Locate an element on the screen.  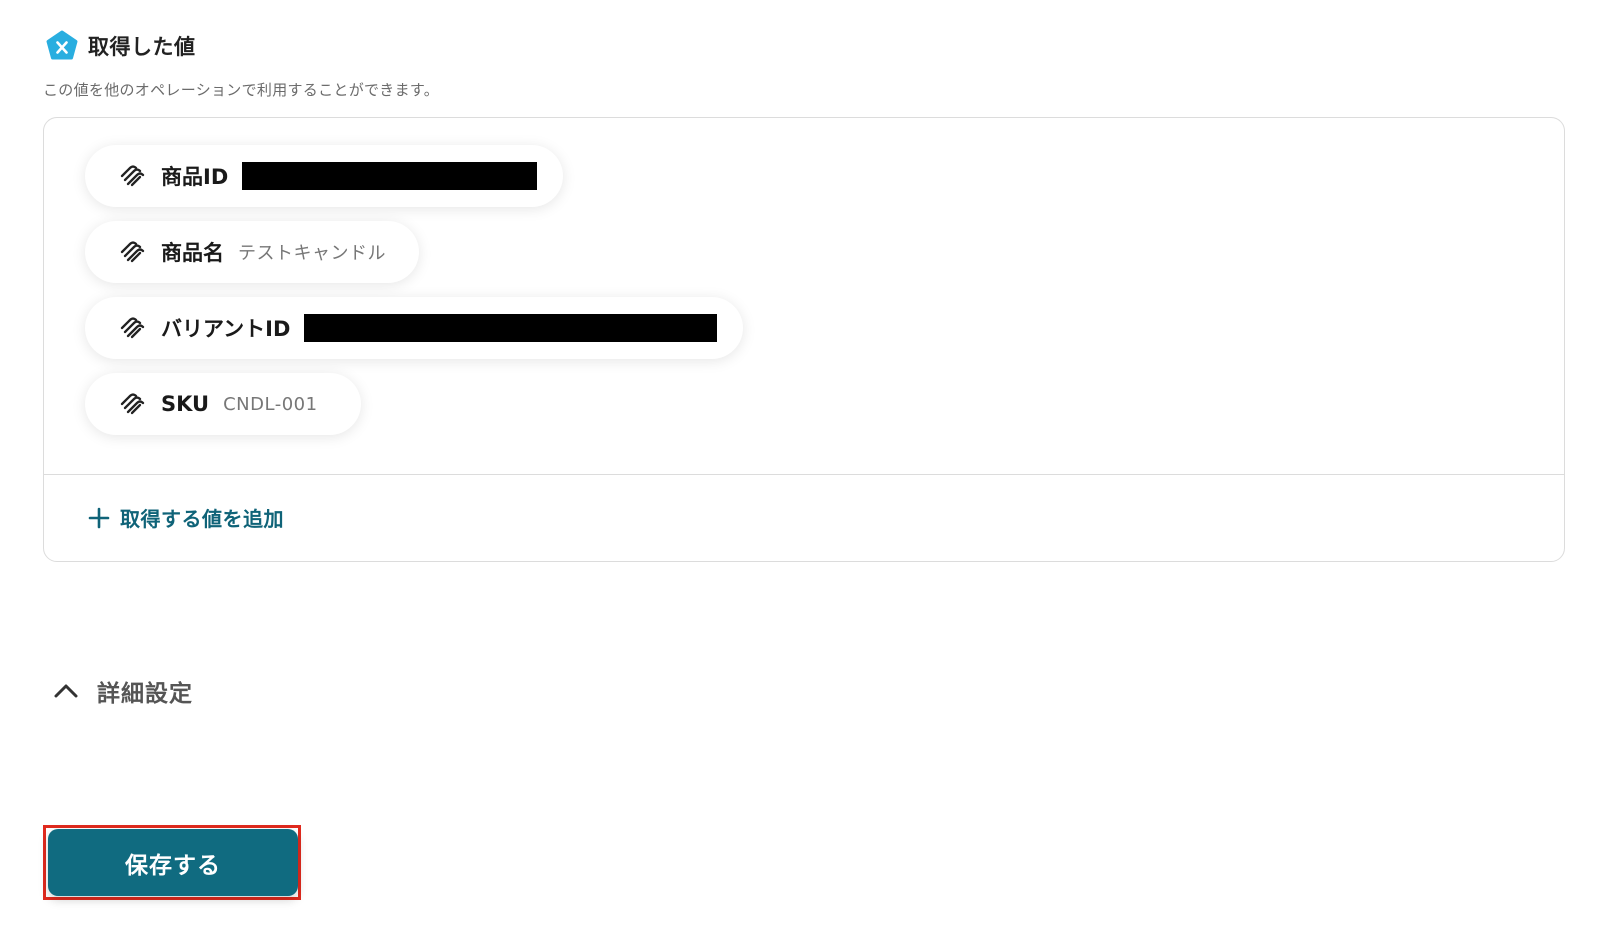
section-title: 取得した値 is located at coordinates (142, 47).